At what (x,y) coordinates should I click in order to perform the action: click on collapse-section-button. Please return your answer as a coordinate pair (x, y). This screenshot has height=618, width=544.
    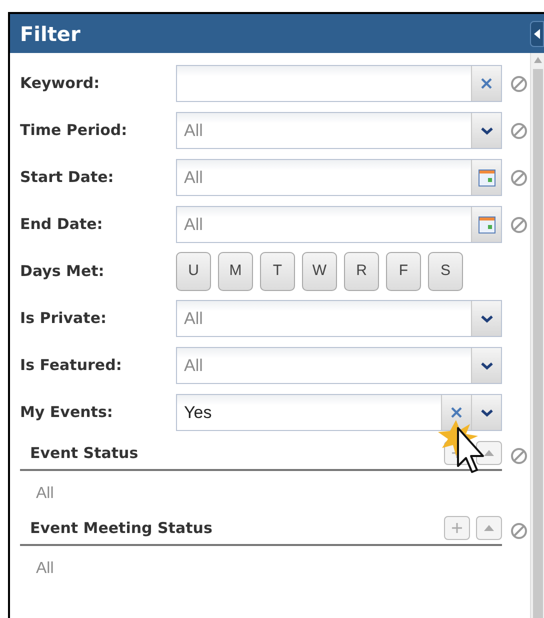
    Looking at the image, I should click on (489, 453).